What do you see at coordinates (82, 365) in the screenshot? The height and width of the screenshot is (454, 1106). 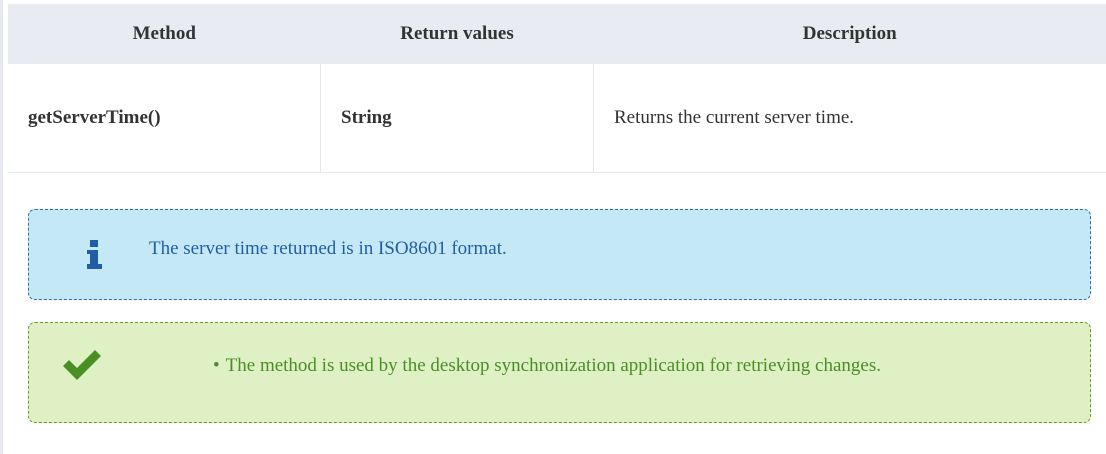 I see `checkmark-icon` at bounding box center [82, 365].